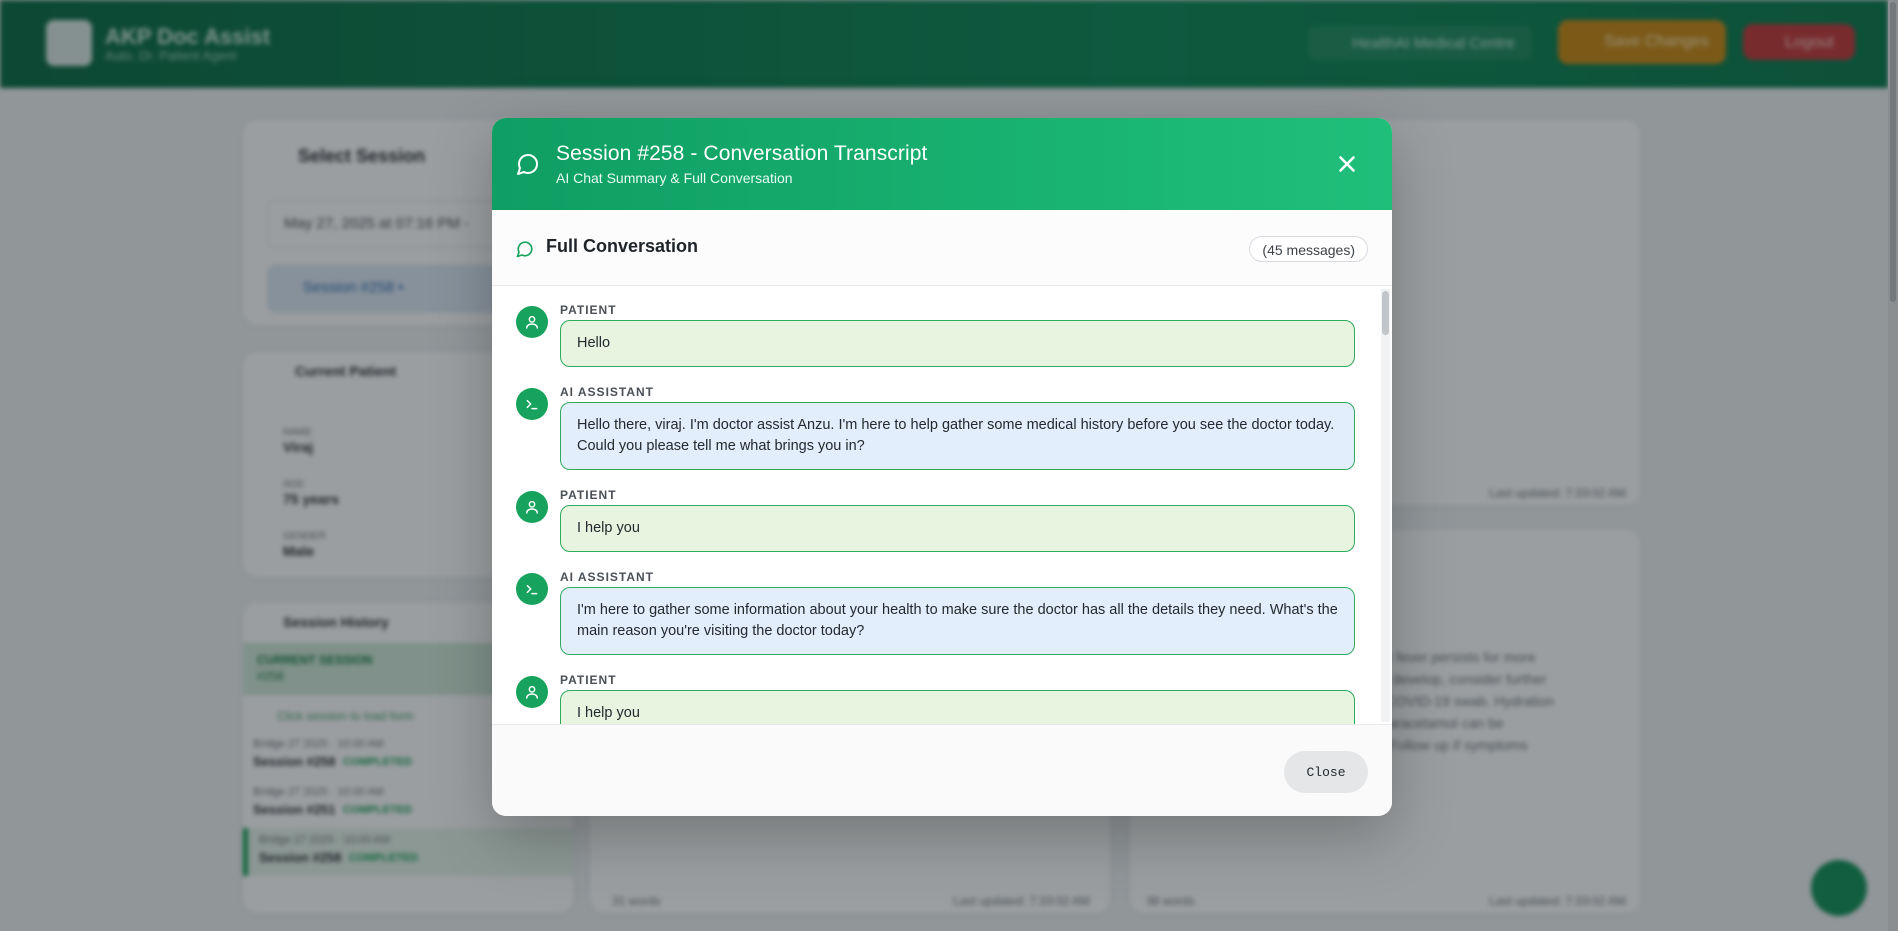 This screenshot has width=1898, height=931. I want to click on modal-footer: Close, so click(942, 770).